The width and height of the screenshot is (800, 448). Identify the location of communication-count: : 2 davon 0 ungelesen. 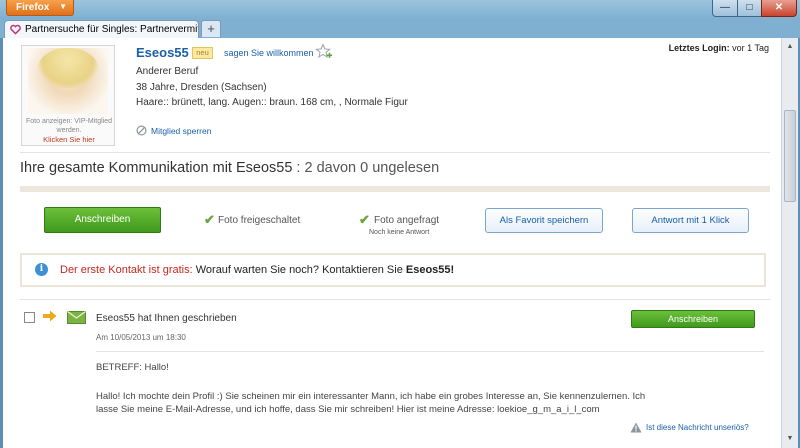
(366, 168).